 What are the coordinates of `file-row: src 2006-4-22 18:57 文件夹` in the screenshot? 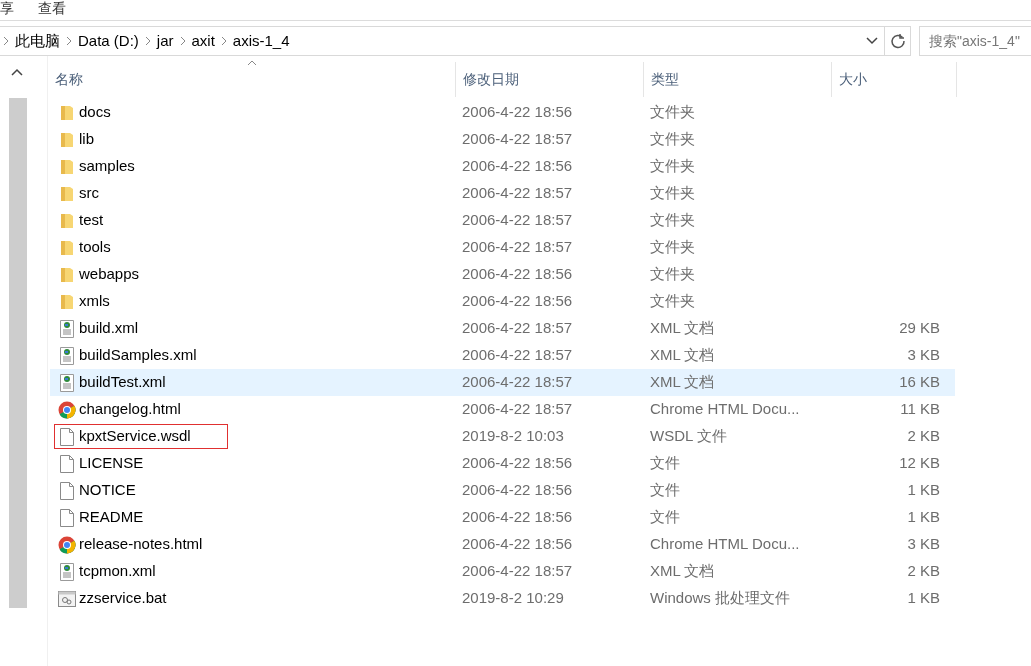 It's located at (502, 193).